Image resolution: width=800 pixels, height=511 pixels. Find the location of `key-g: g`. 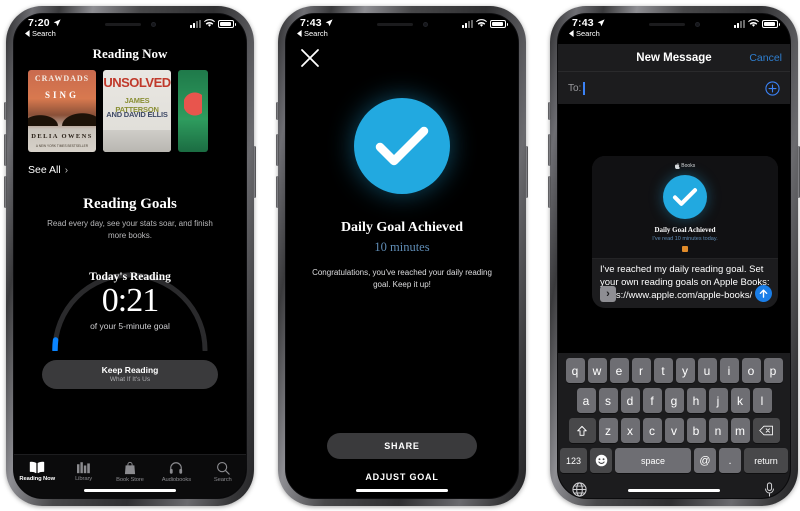

key-g: g is located at coordinates (674, 400).